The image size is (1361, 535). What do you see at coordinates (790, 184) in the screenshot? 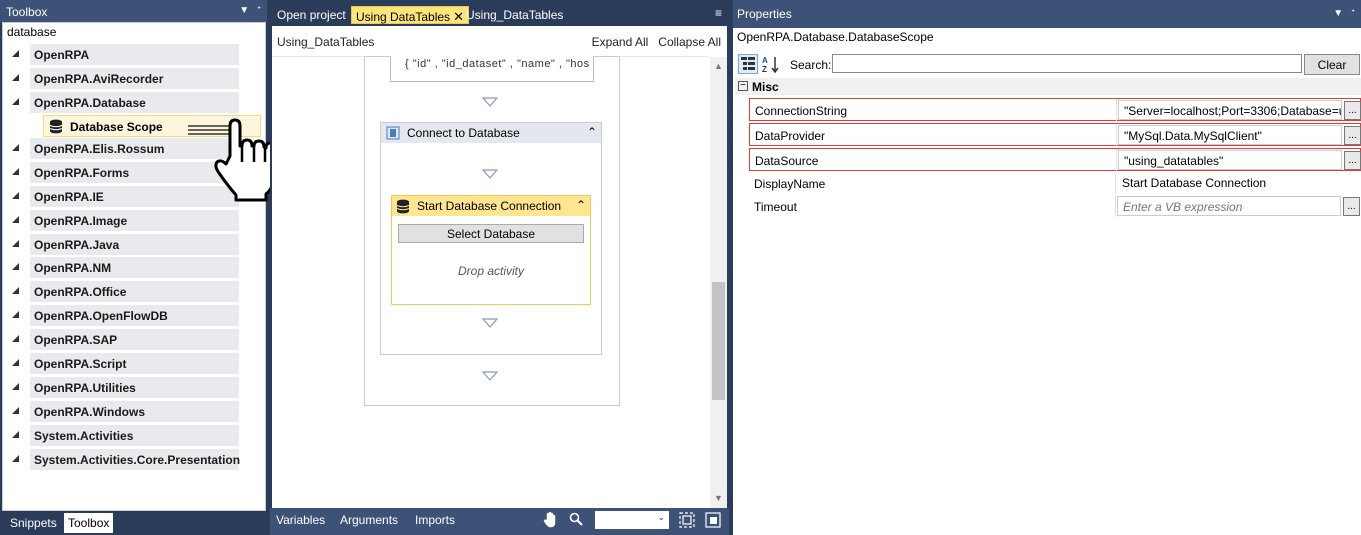
I see `property-name: DisplayName` at bounding box center [790, 184].